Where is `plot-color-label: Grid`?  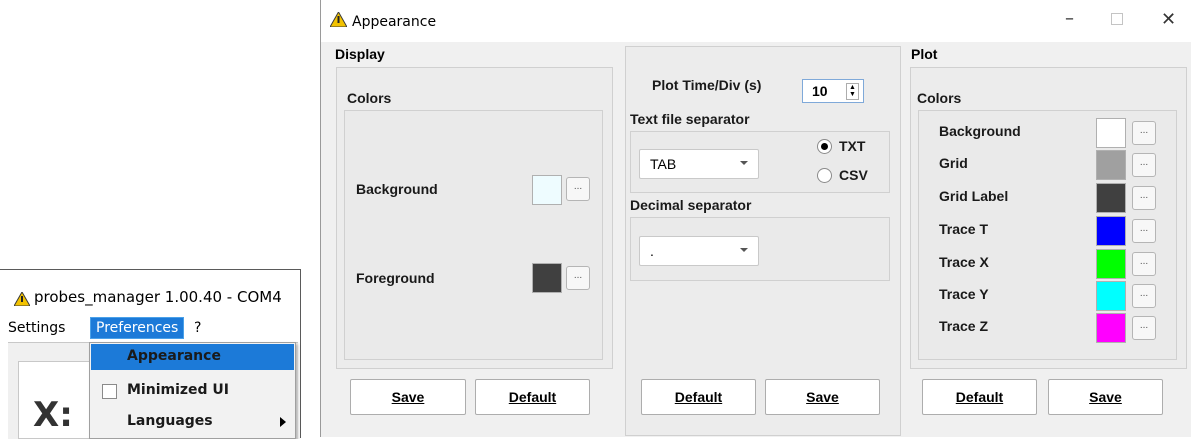 plot-color-label: Grid is located at coordinates (953, 163).